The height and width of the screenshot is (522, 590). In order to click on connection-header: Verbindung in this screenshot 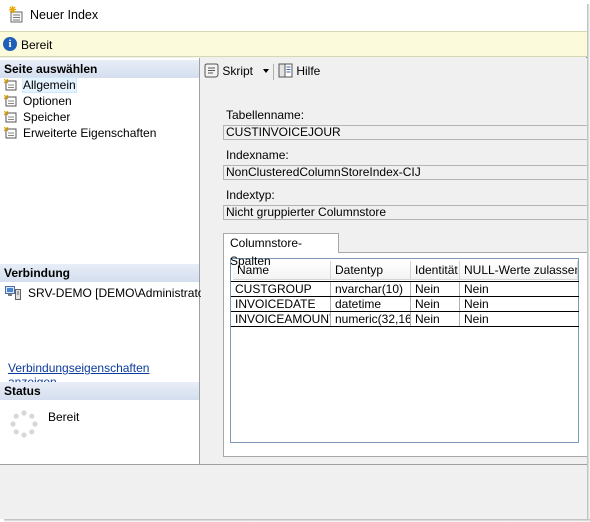, I will do `click(99, 273)`.